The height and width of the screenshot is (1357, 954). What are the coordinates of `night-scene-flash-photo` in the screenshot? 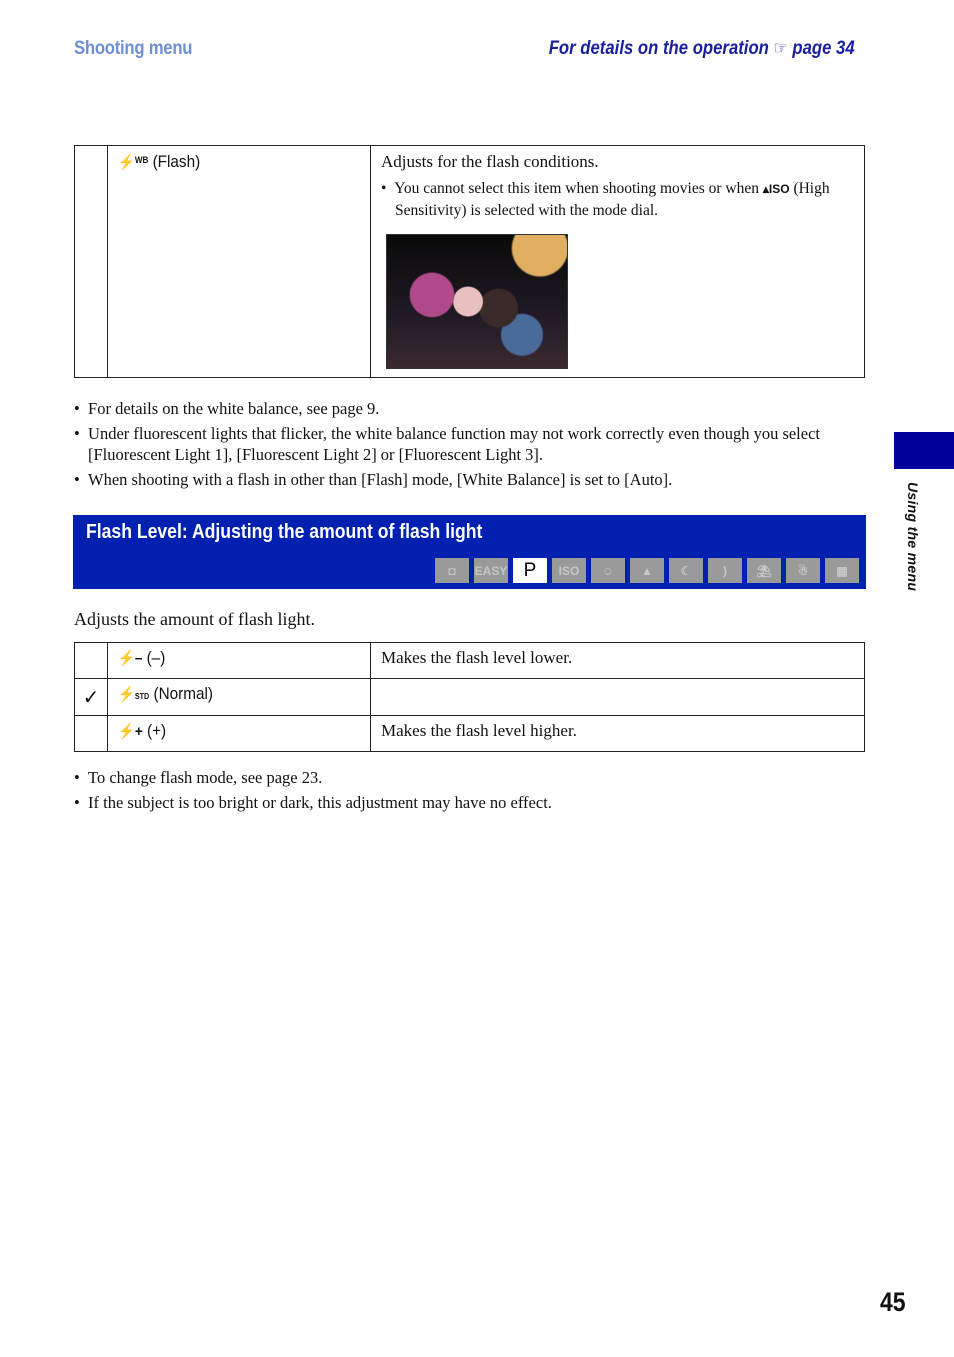 It's located at (477, 301).